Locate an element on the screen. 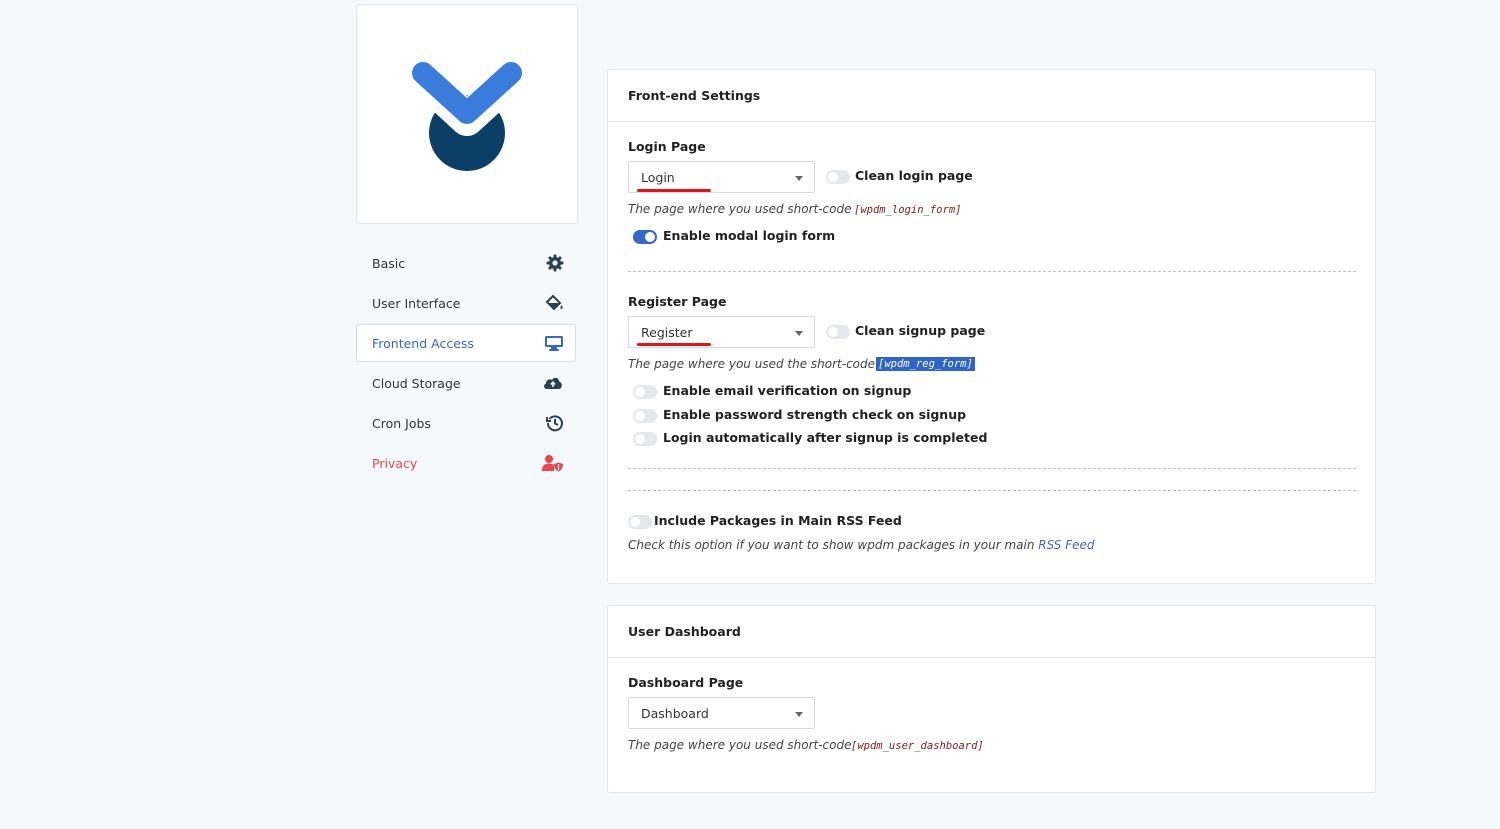 The height and width of the screenshot is (829, 1500). register-page-value: Register is located at coordinates (667, 332).